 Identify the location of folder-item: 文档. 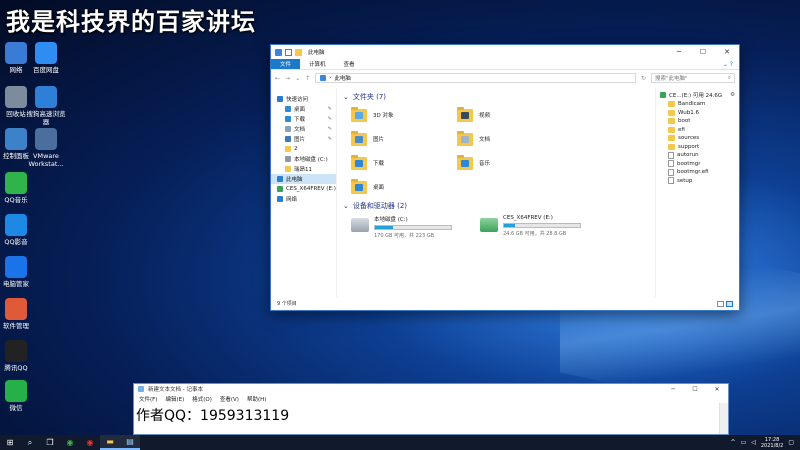
(510, 139).